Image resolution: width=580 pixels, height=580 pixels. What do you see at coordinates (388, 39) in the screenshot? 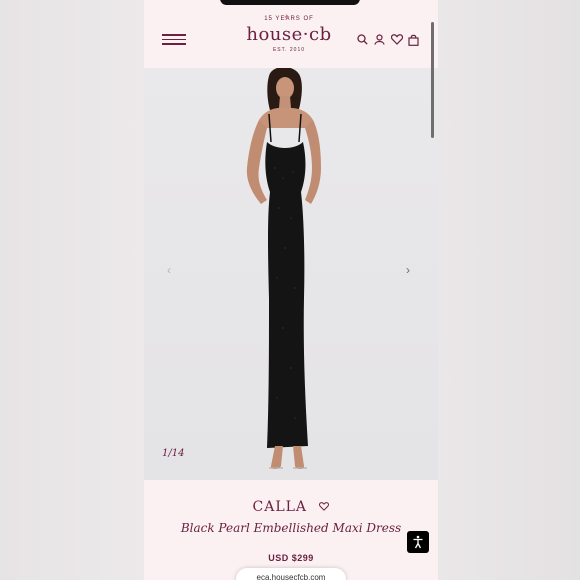
I see `header-actions` at bounding box center [388, 39].